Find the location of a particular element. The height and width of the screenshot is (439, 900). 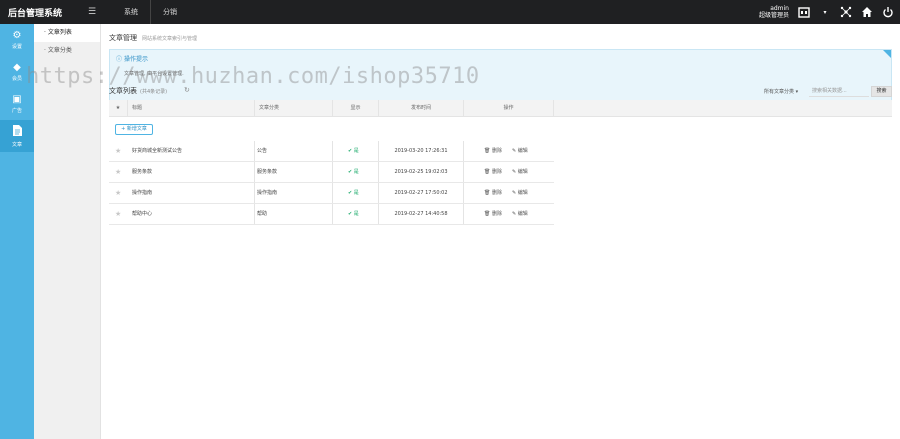

row-title: 帮助中心 is located at coordinates (191, 214).